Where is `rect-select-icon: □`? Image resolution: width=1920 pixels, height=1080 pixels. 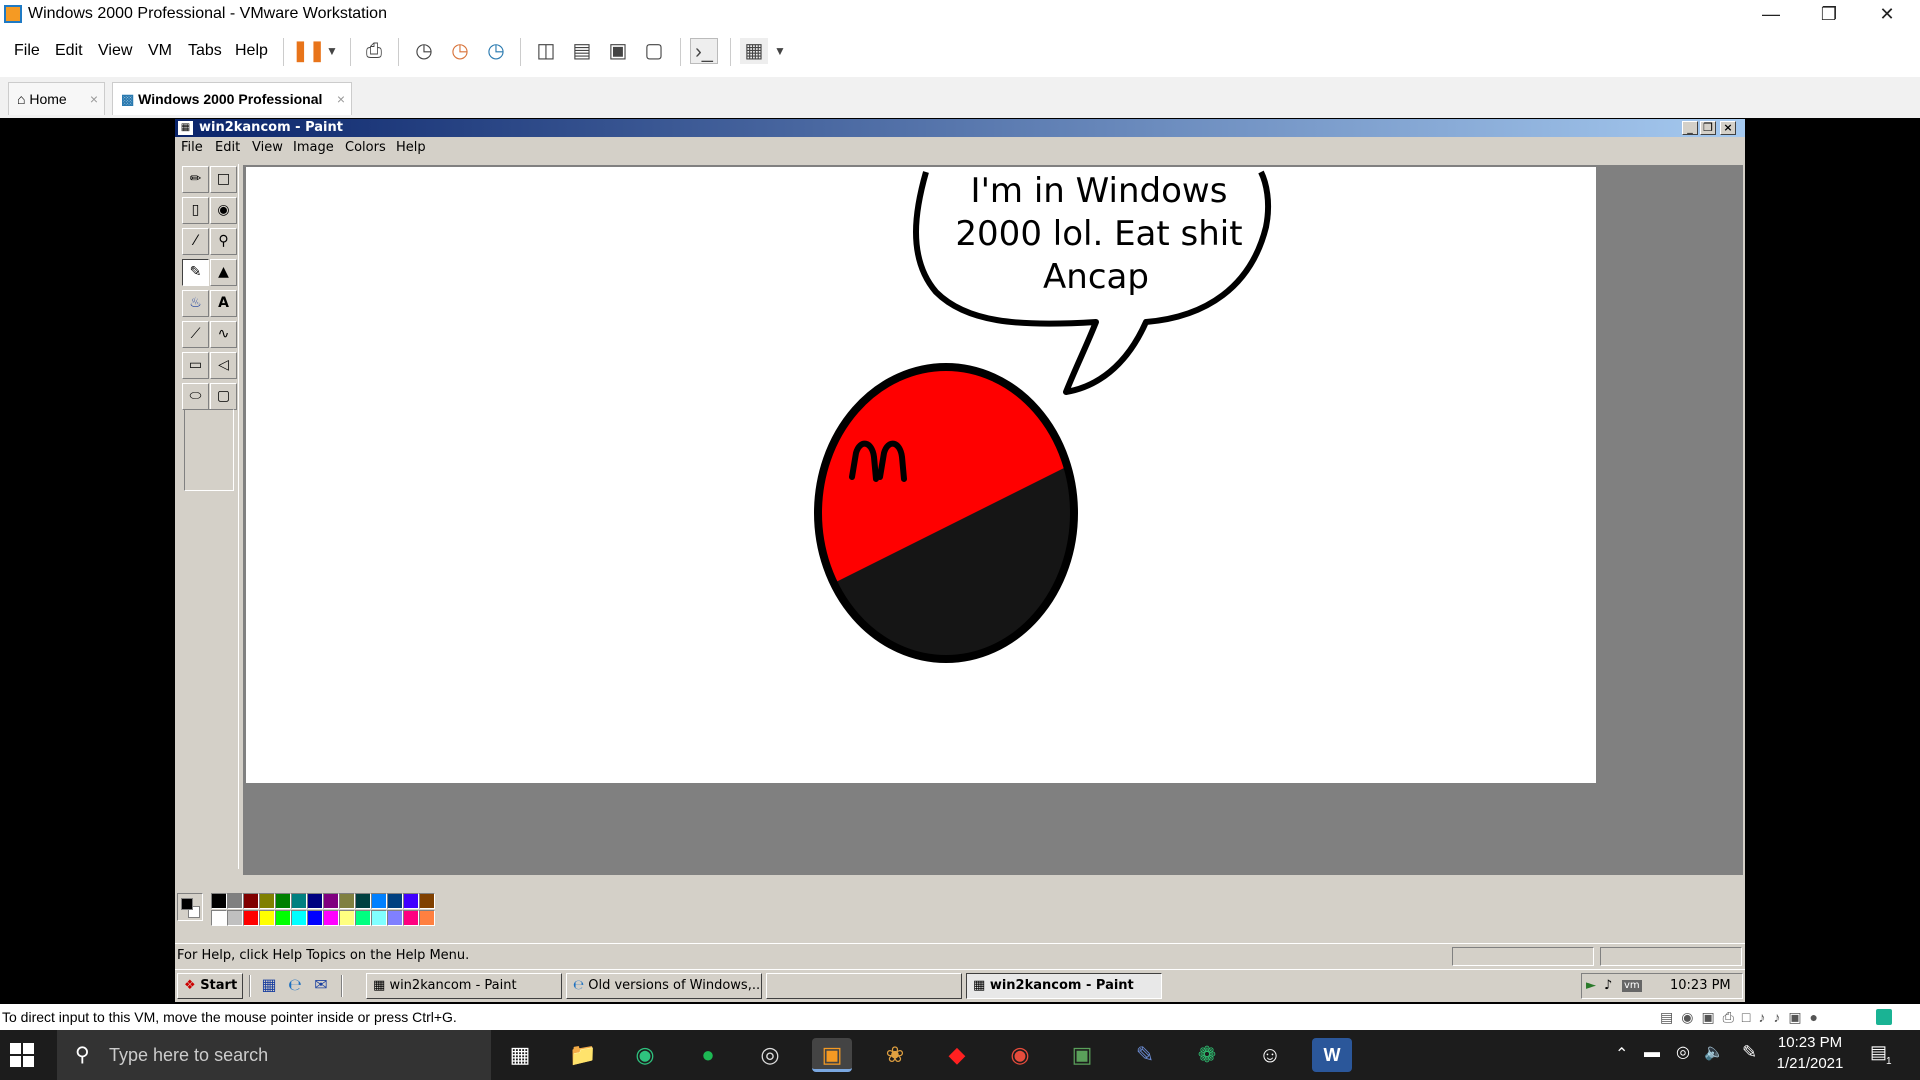
rect-select-icon: □ is located at coordinates (223, 179).